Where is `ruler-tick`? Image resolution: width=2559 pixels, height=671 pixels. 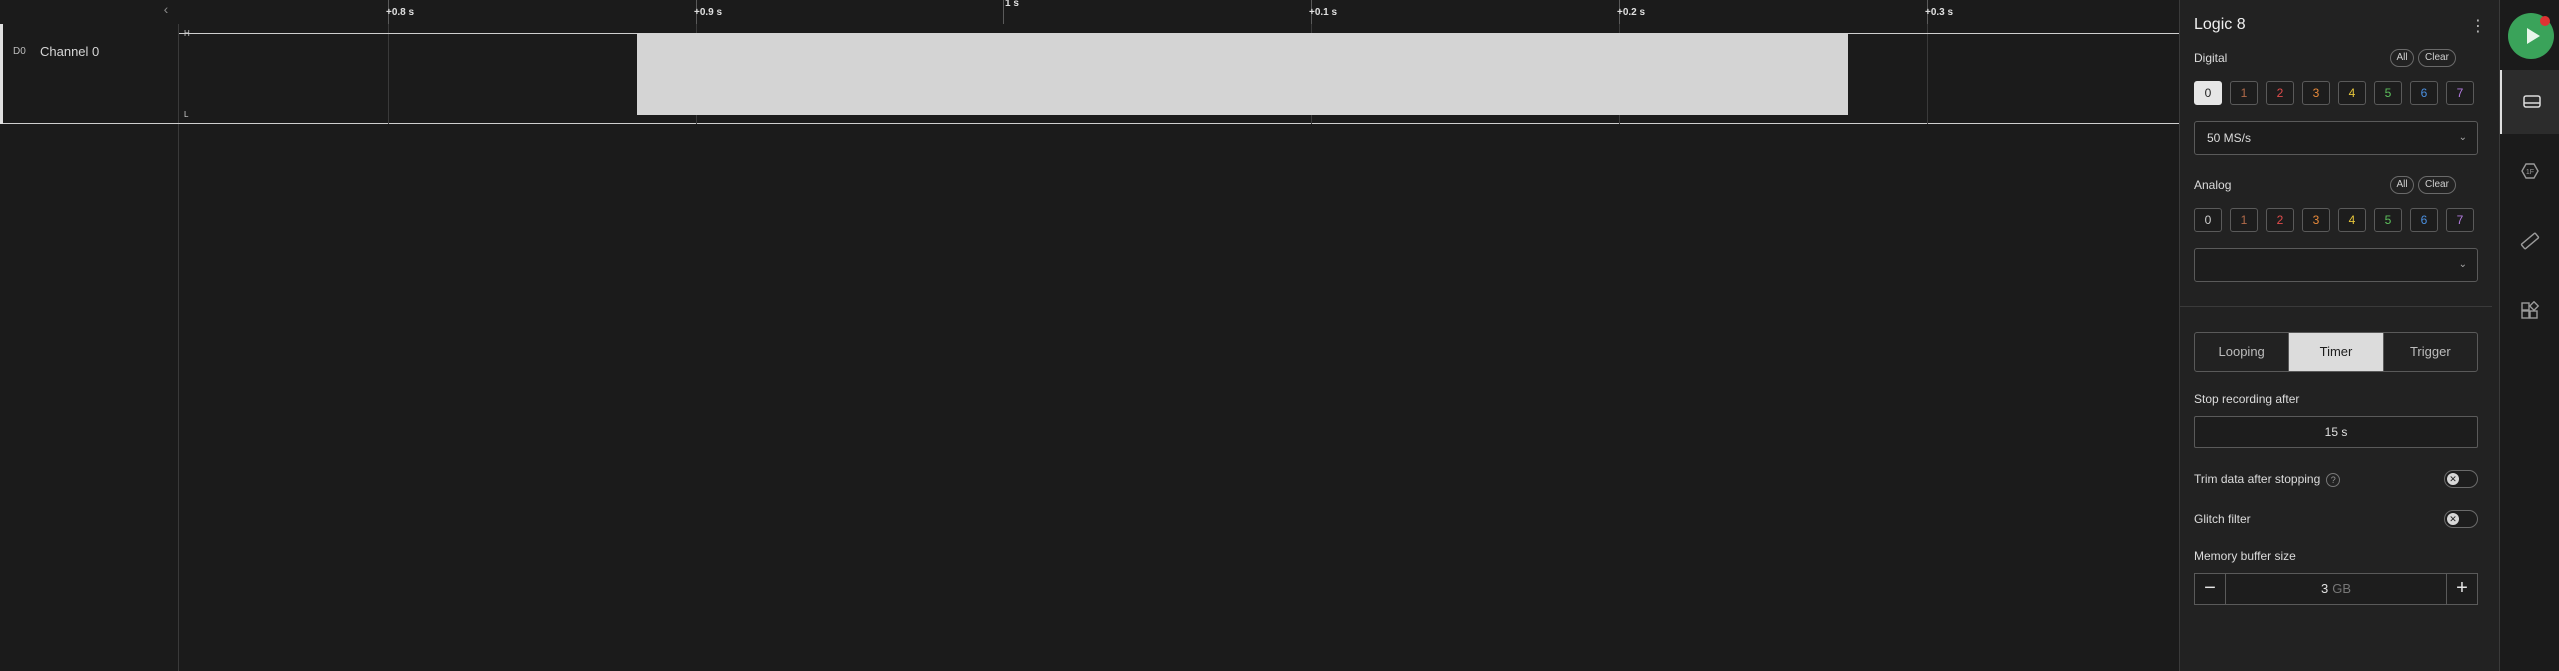 ruler-tick is located at coordinates (1003, 12).